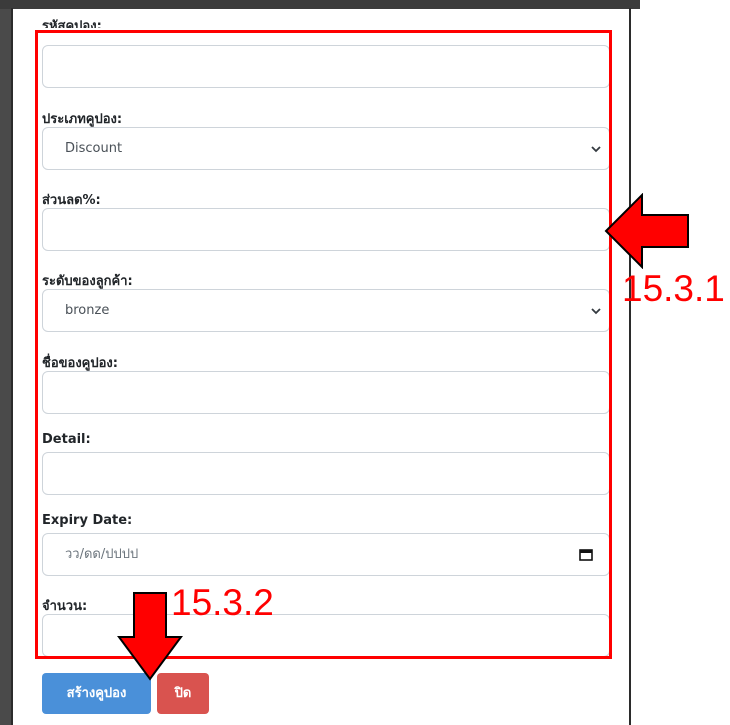 This screenshot has width=730, height=725. What do you see at coordinates (82, 119) in the screenshot?
I see `coupon-type-label: ประเภทคูปอง:` at bounding box center [82, 119].